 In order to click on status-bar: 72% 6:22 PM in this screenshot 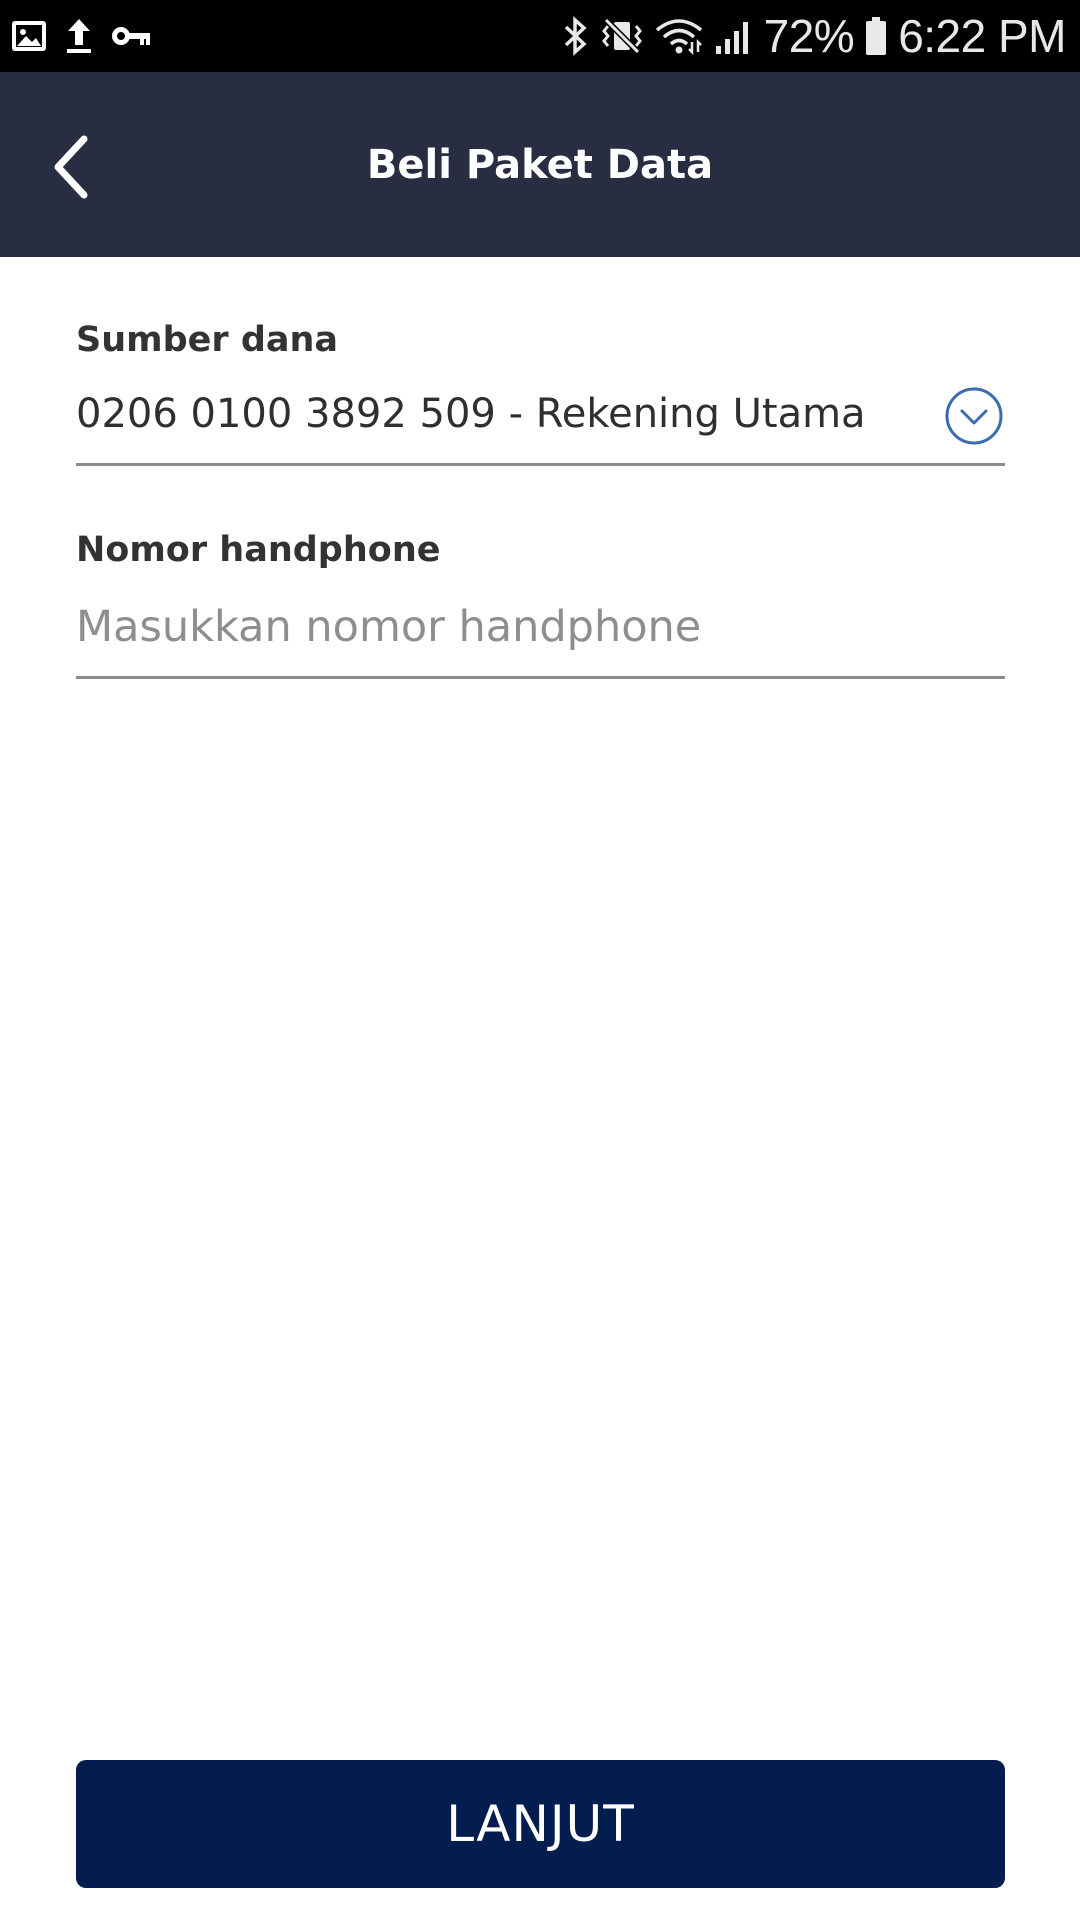, I will do `click(540, 36)`.